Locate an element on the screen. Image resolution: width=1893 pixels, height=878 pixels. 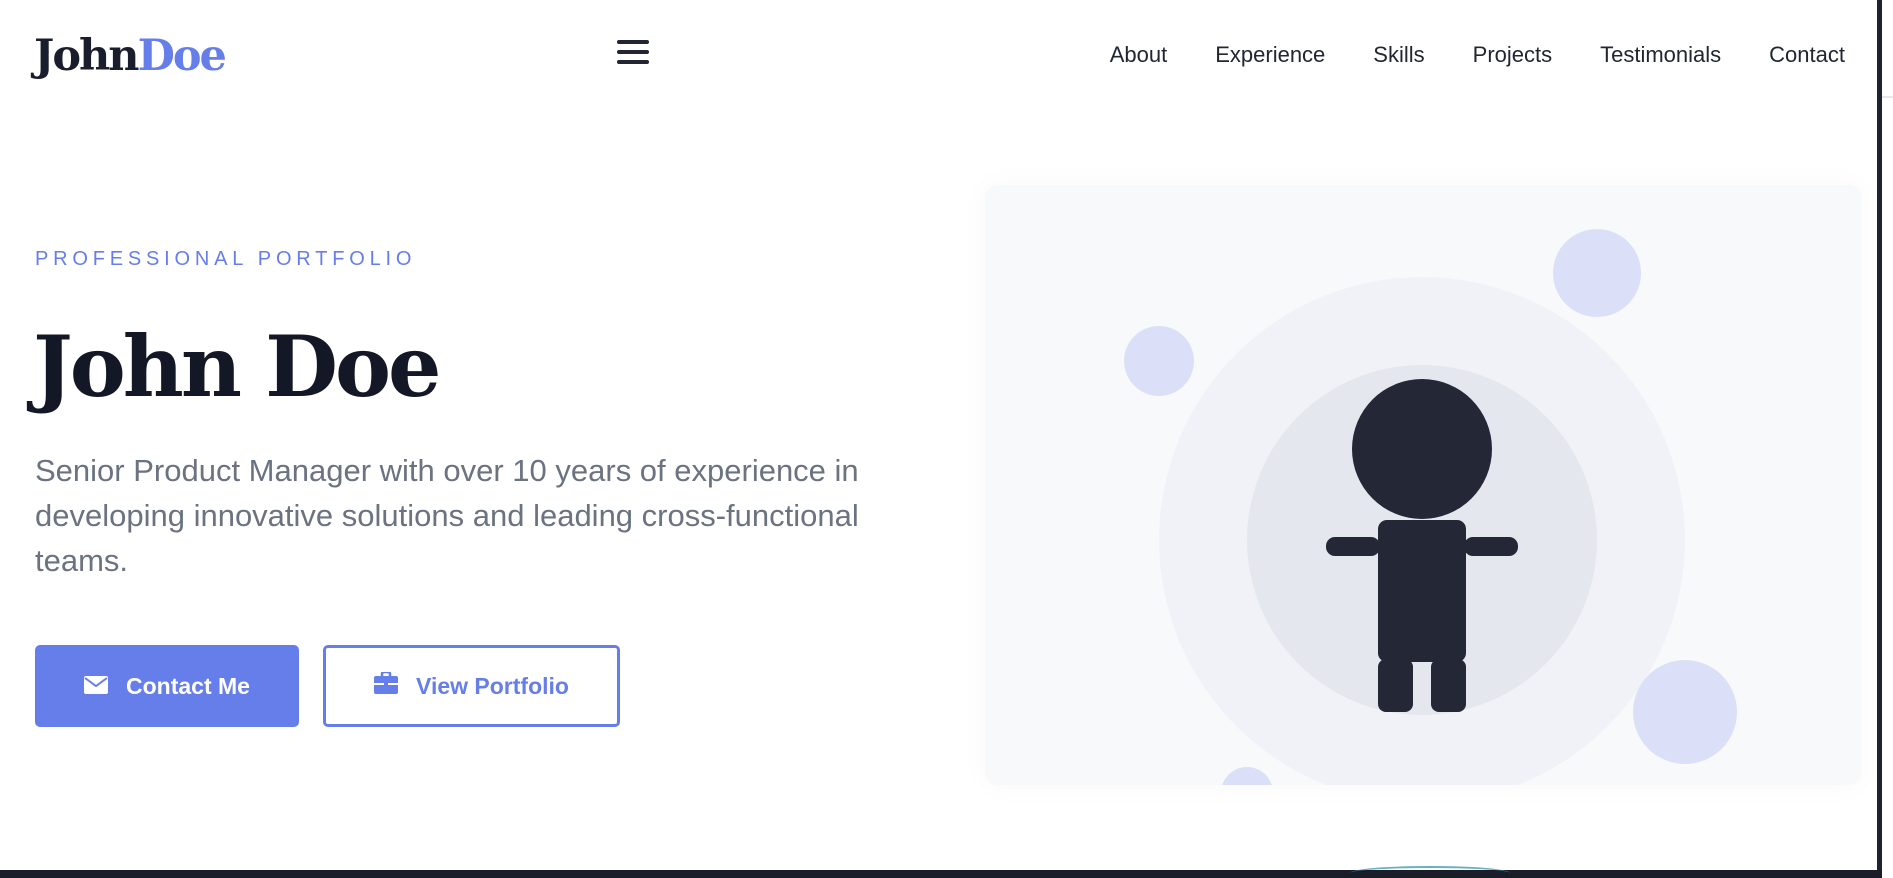
briefcase-icon is located at coordinates (386, 685).